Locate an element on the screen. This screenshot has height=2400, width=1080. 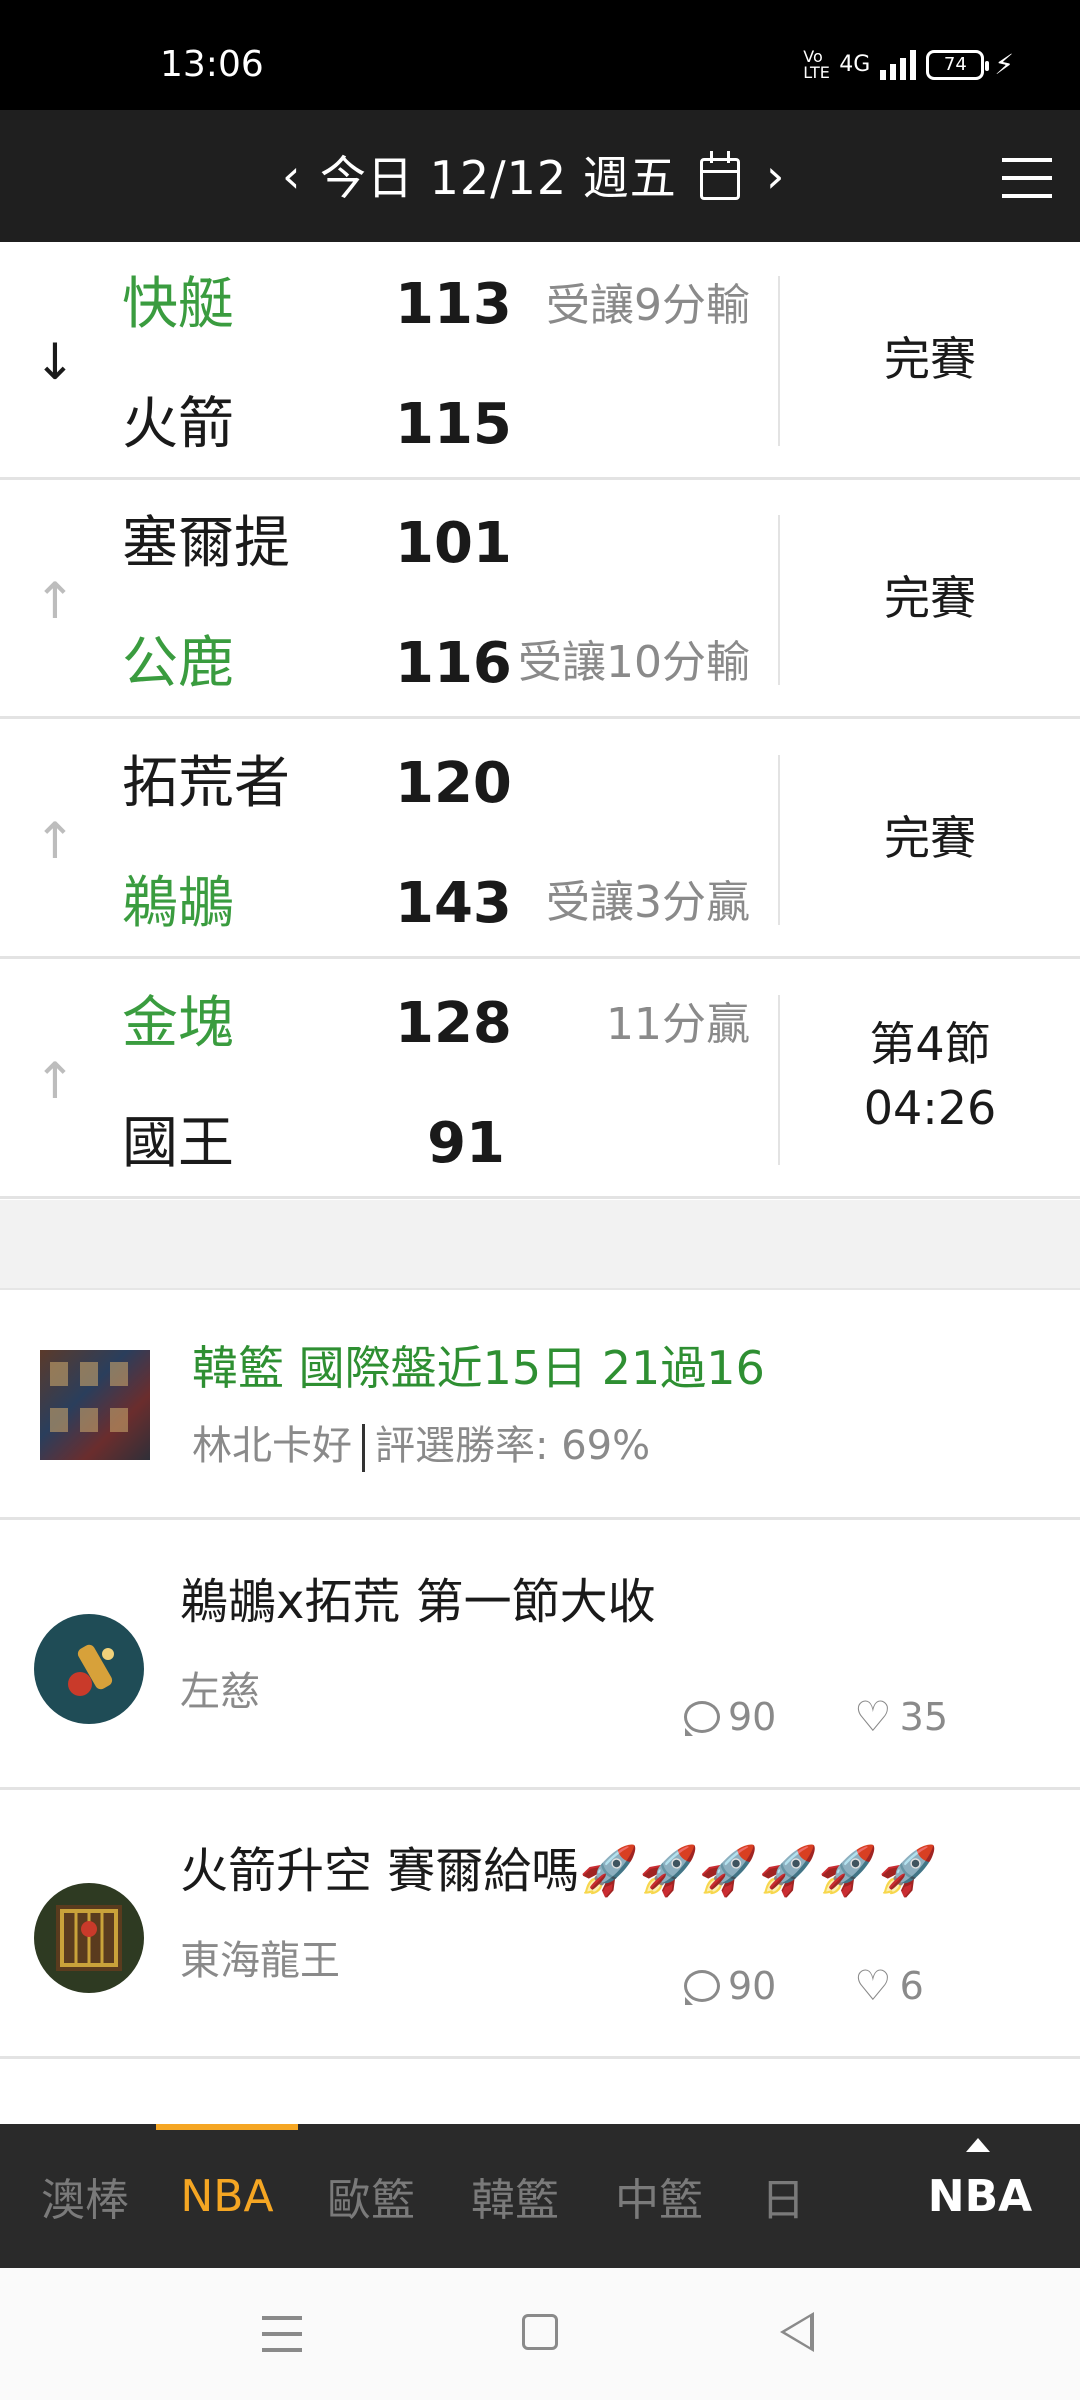
date-header: ‹ 今日 12/12 週五 › is located at coordinates (540, 176).